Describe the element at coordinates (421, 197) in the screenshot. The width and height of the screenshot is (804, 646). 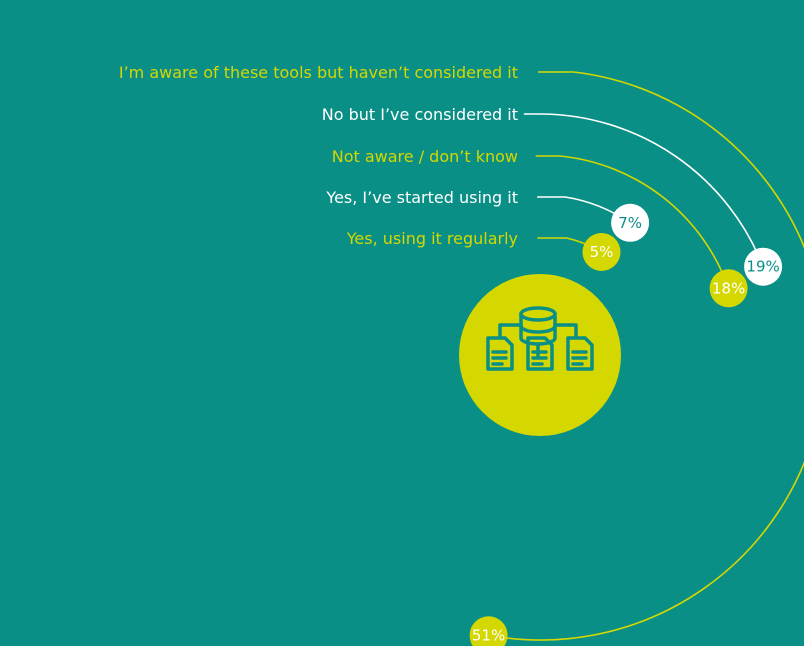
I see `category-label-4: Yes, I’ve started using it` at that location.